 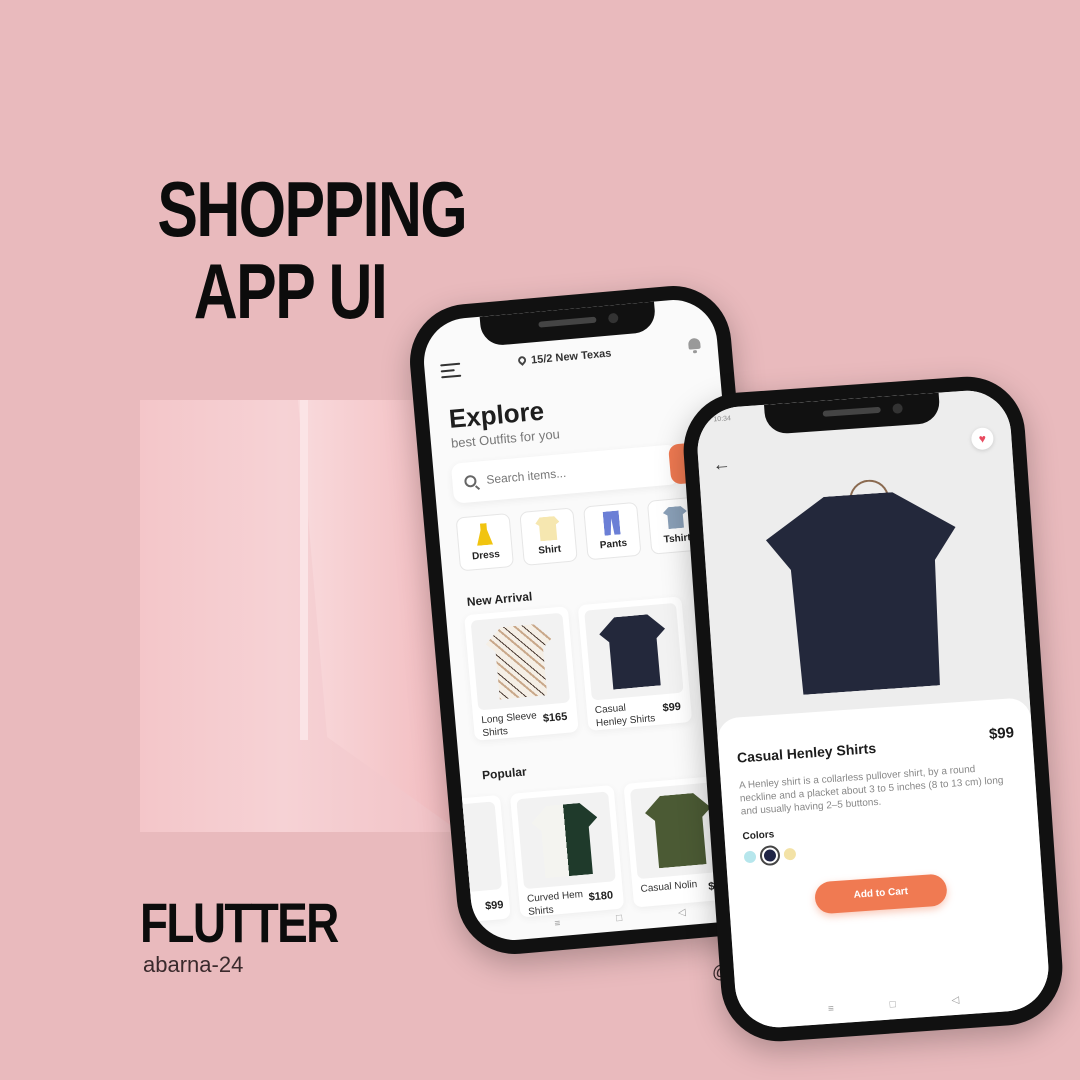 I want to click on explore-header: 15/2 New Texas, so click(x=571, y=361).